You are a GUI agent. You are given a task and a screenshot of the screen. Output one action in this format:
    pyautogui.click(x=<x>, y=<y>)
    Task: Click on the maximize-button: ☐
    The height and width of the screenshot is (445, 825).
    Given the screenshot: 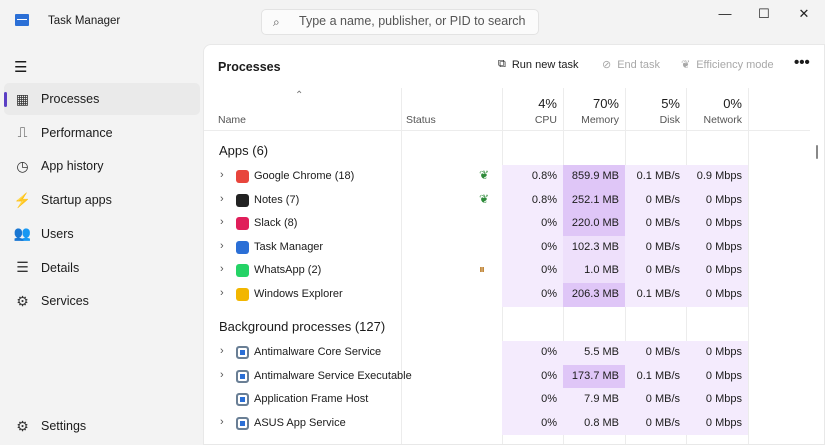 What is the action you would take?
    pyautogui.click(x=764, y=14)
    